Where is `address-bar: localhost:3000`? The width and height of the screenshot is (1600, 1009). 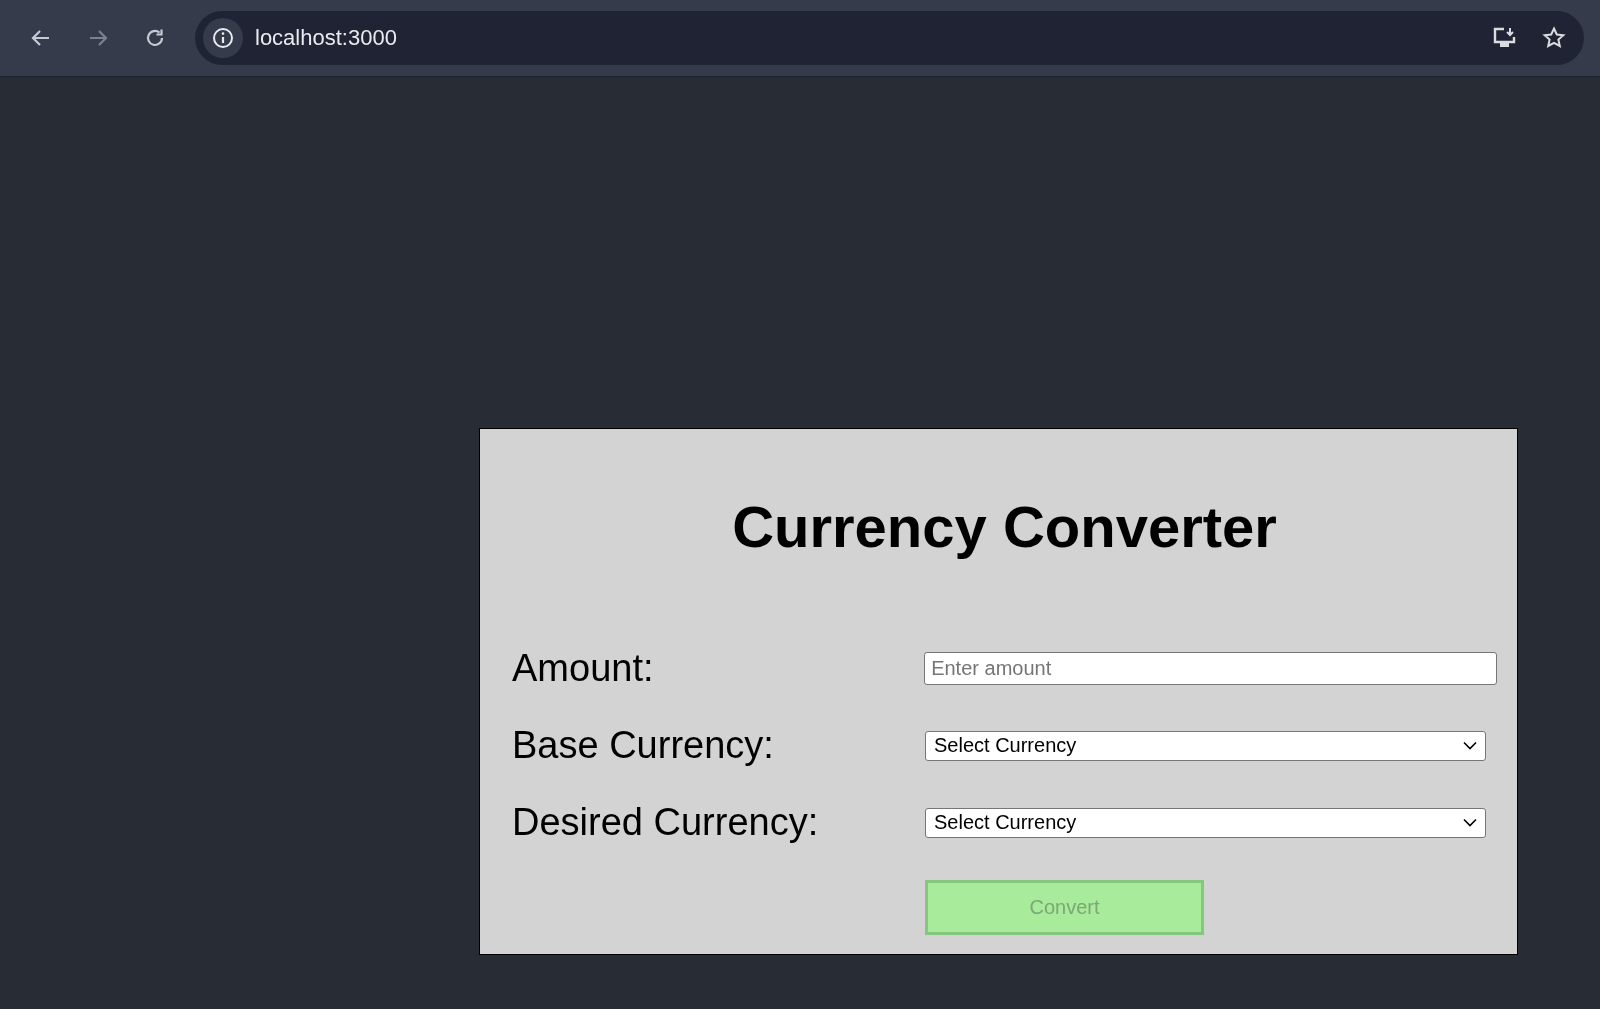 address-bar: localhost:3000 is located at coordinates (889, 38).